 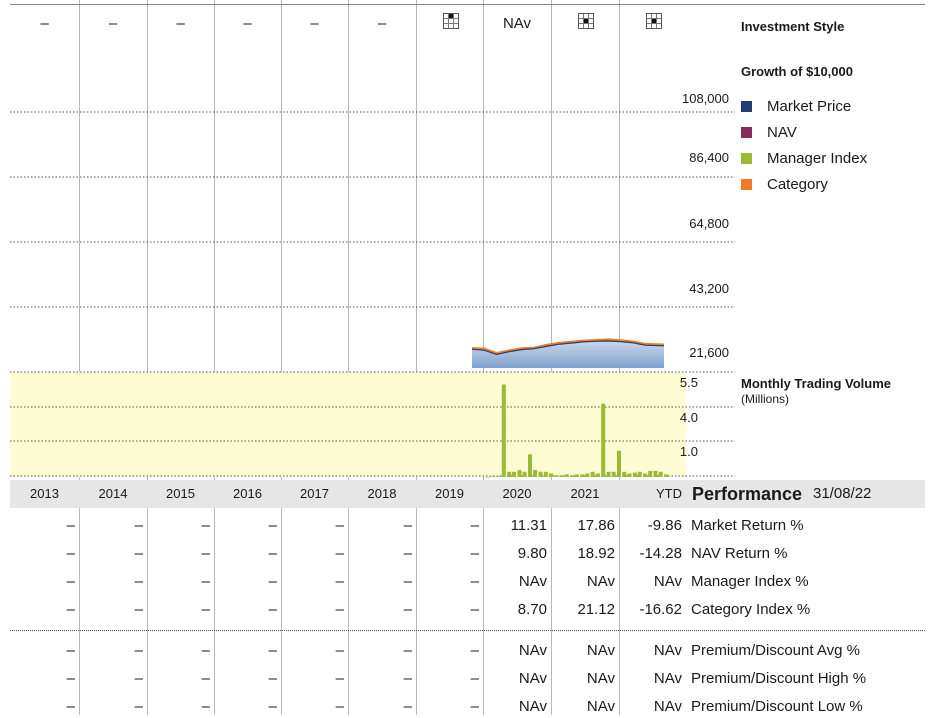 What do you see at coordinates (842, 493) in the screenshot?
I see `performance-date: 31/08/22` at bounding box center [842, 493].